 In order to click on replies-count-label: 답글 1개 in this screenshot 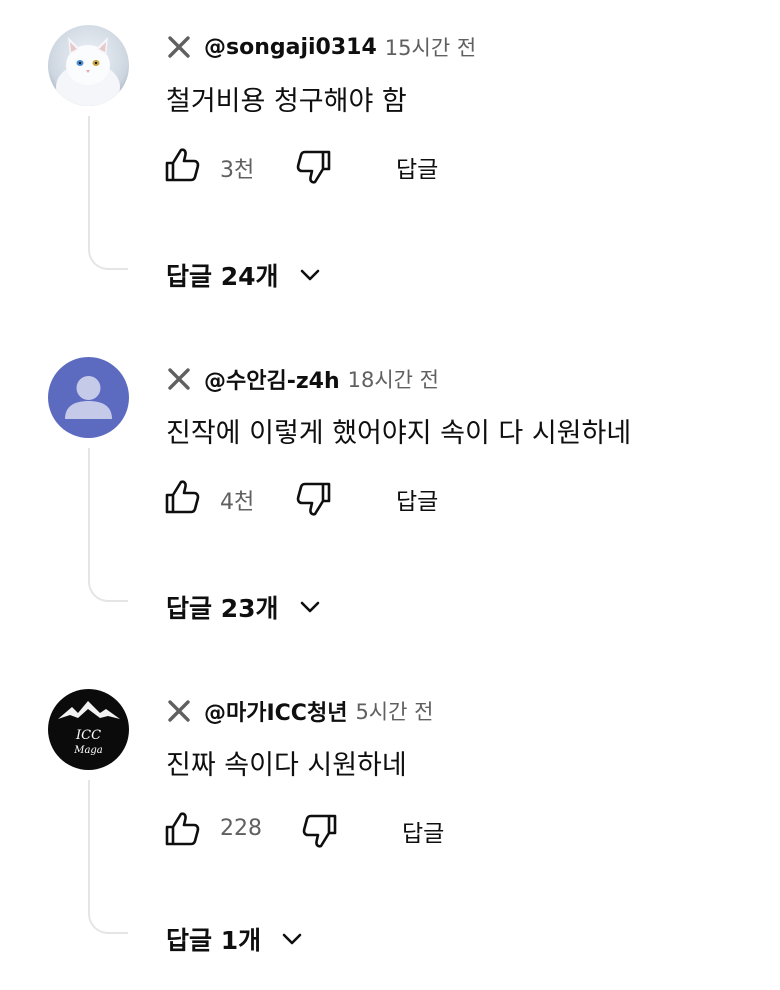, I will do `click(214, 940)`.